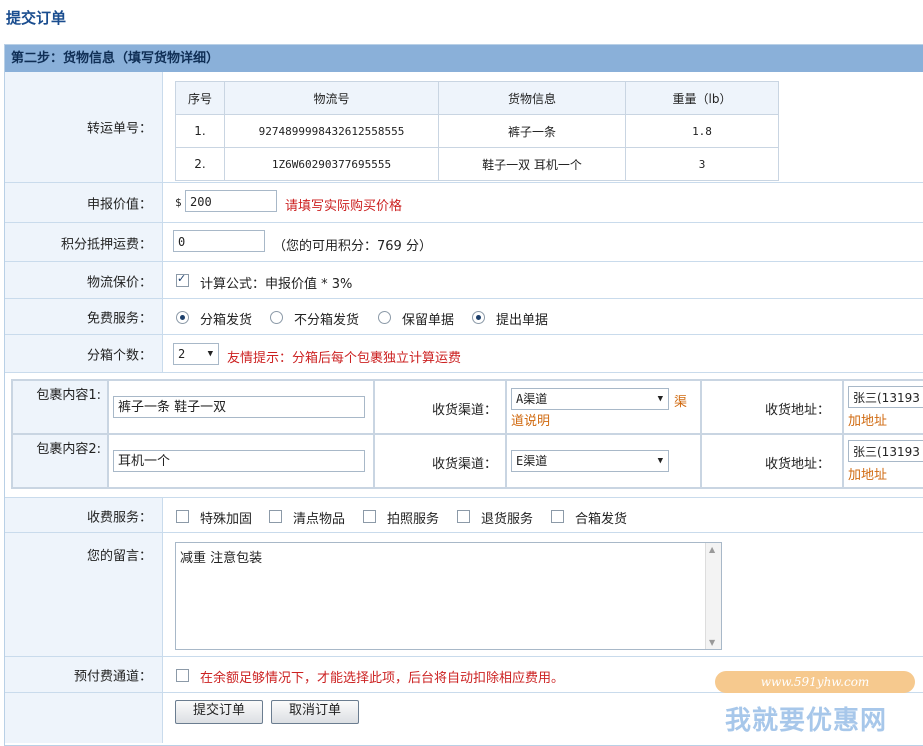 Image resolution: width=923 pixels, height=746 pixels. Describe the element at coordinates (815, 682) in the screenshot. I see `watermark-url: www.591yhw.com` at that location.